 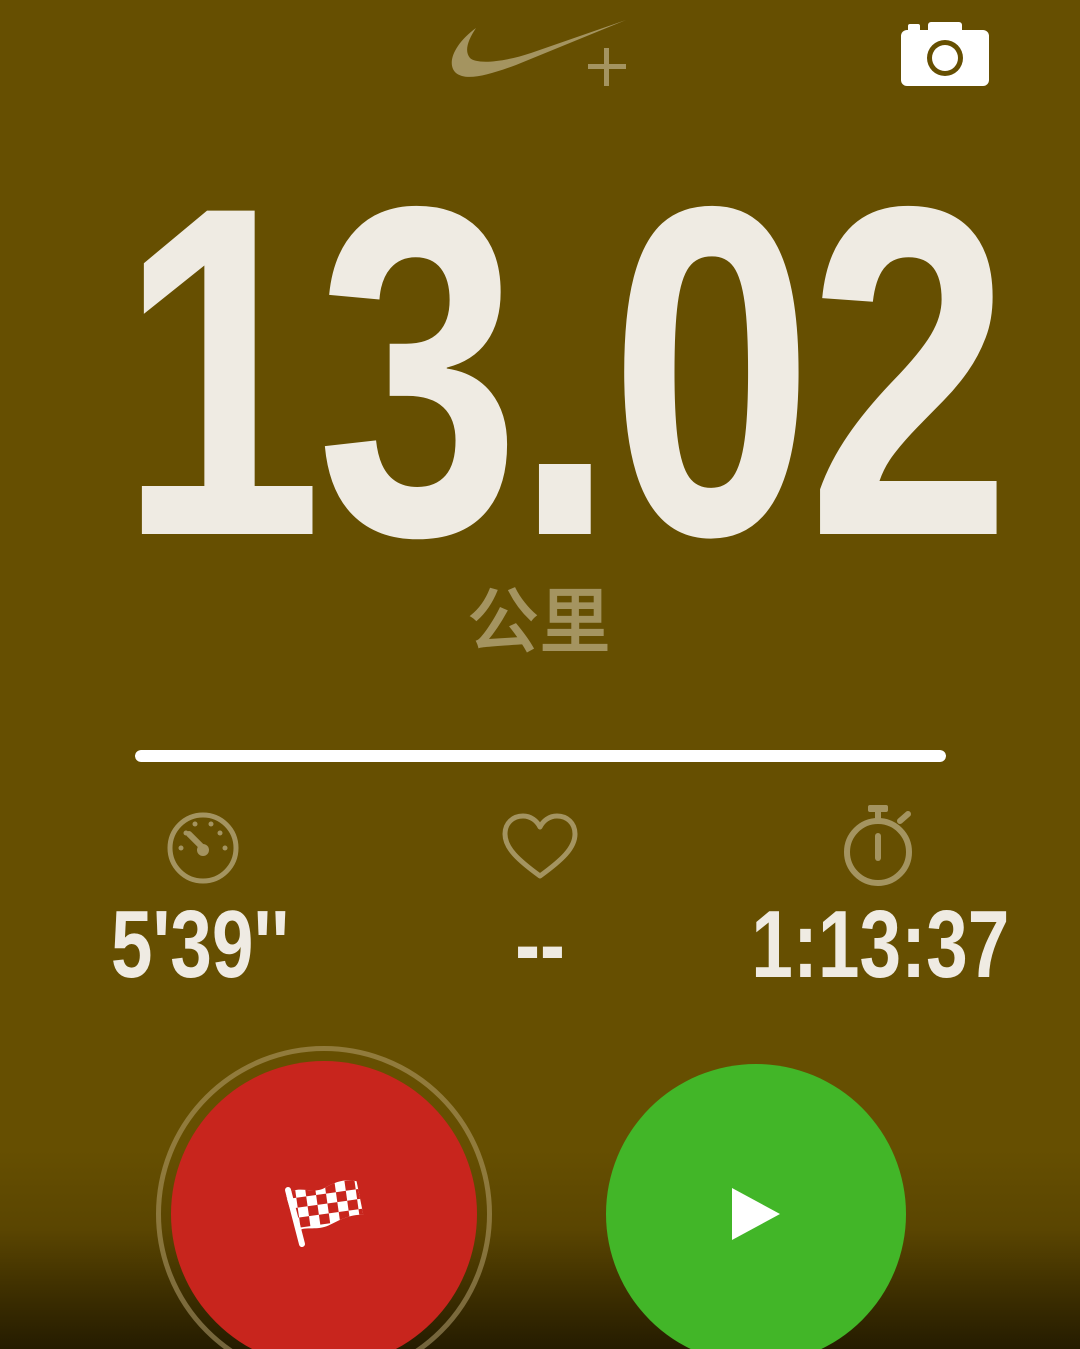 I want to click on play-icon, so click(x=756, y=1214).